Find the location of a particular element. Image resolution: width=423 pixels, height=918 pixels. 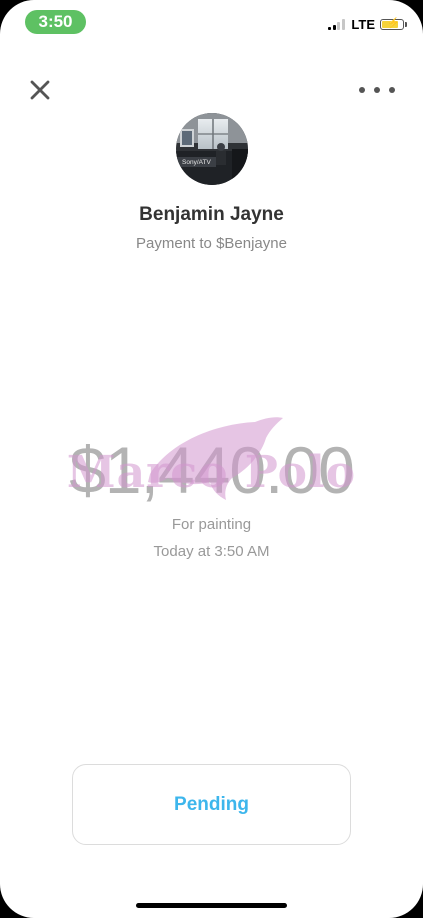

network-type: LTE is located at coordinates (363, 24).